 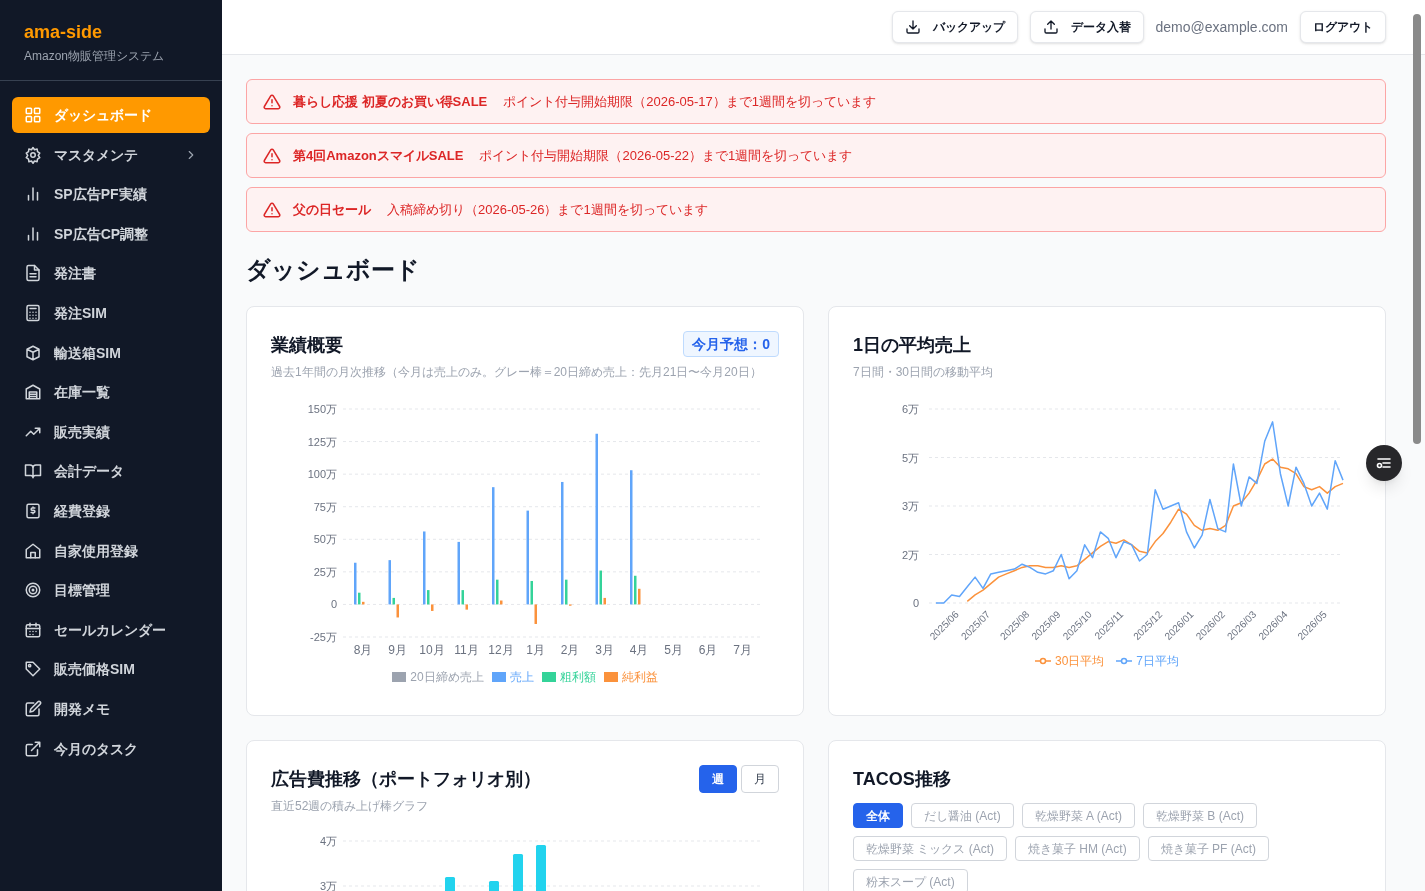 I want to click on alert-title: 暮らし応援 初夏のお買い得SALE, so click(x=390, y=101).